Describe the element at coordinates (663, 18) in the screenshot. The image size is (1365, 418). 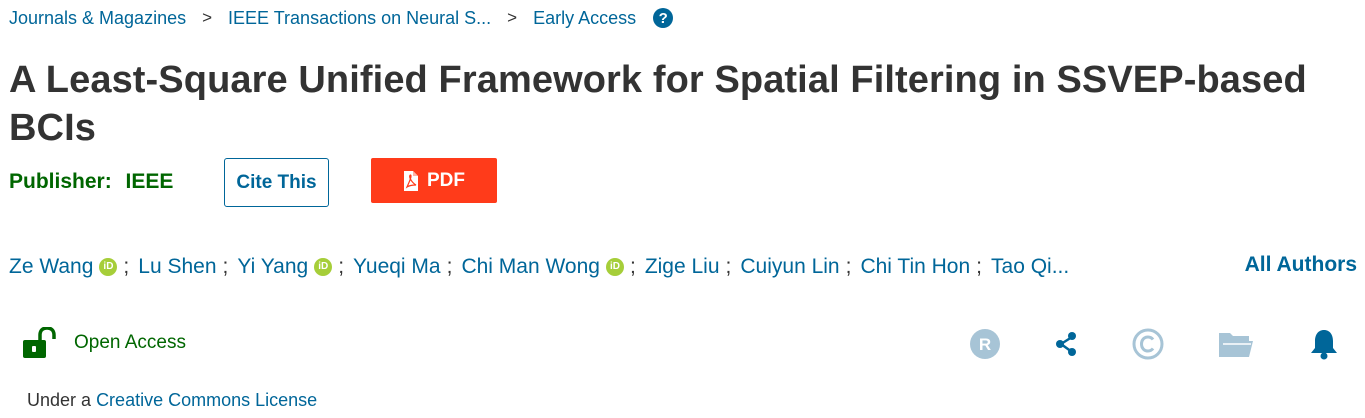
I see `help-icon: ?` at that location.